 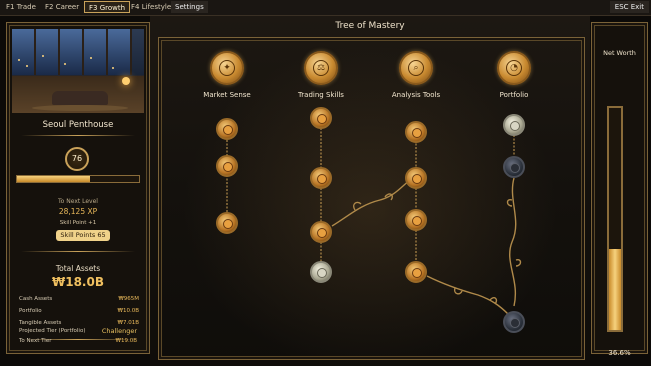 What do you see at coordinates (615, 219) in the screenshot?
I see `net-worth-gauge` at bounding box center [615, 219].